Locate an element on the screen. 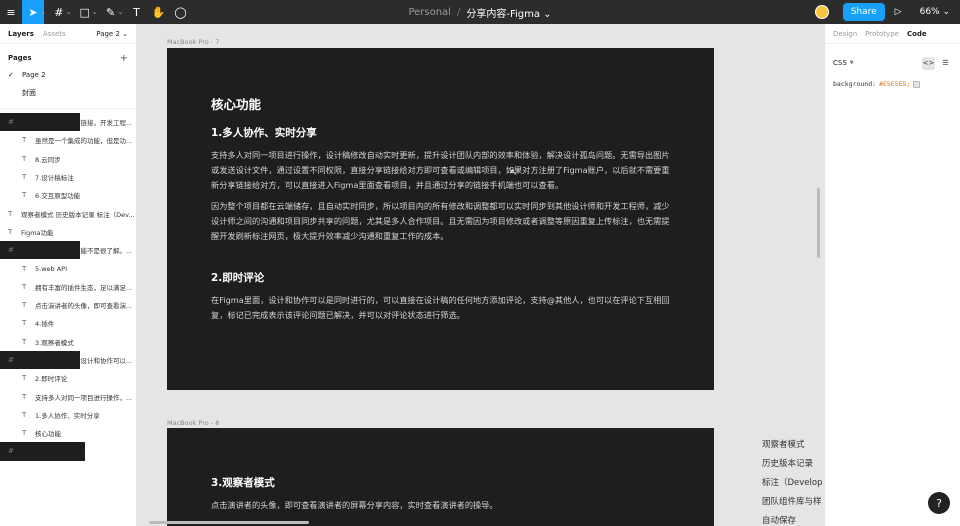 The width and height of the screenshot is (960, 526). frame-label-macbook-pro-7: MacBook Pro - 7 is located at coordinates (193, 42).